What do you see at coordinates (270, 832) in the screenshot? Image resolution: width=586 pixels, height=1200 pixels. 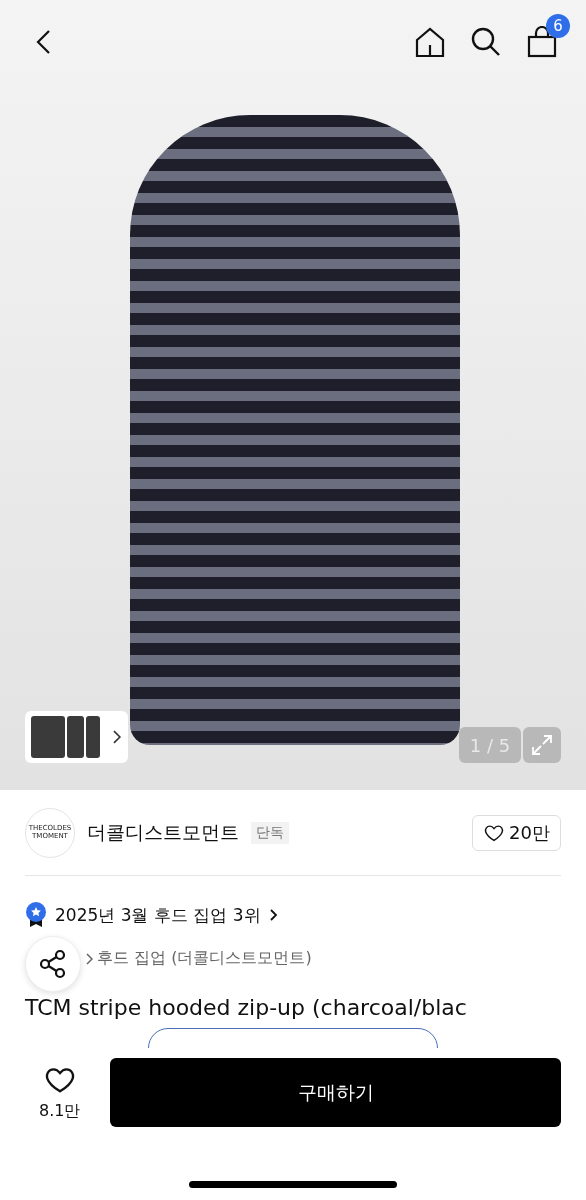 I see `exclusive-tag: 단독` at bounding box center [270, 832].